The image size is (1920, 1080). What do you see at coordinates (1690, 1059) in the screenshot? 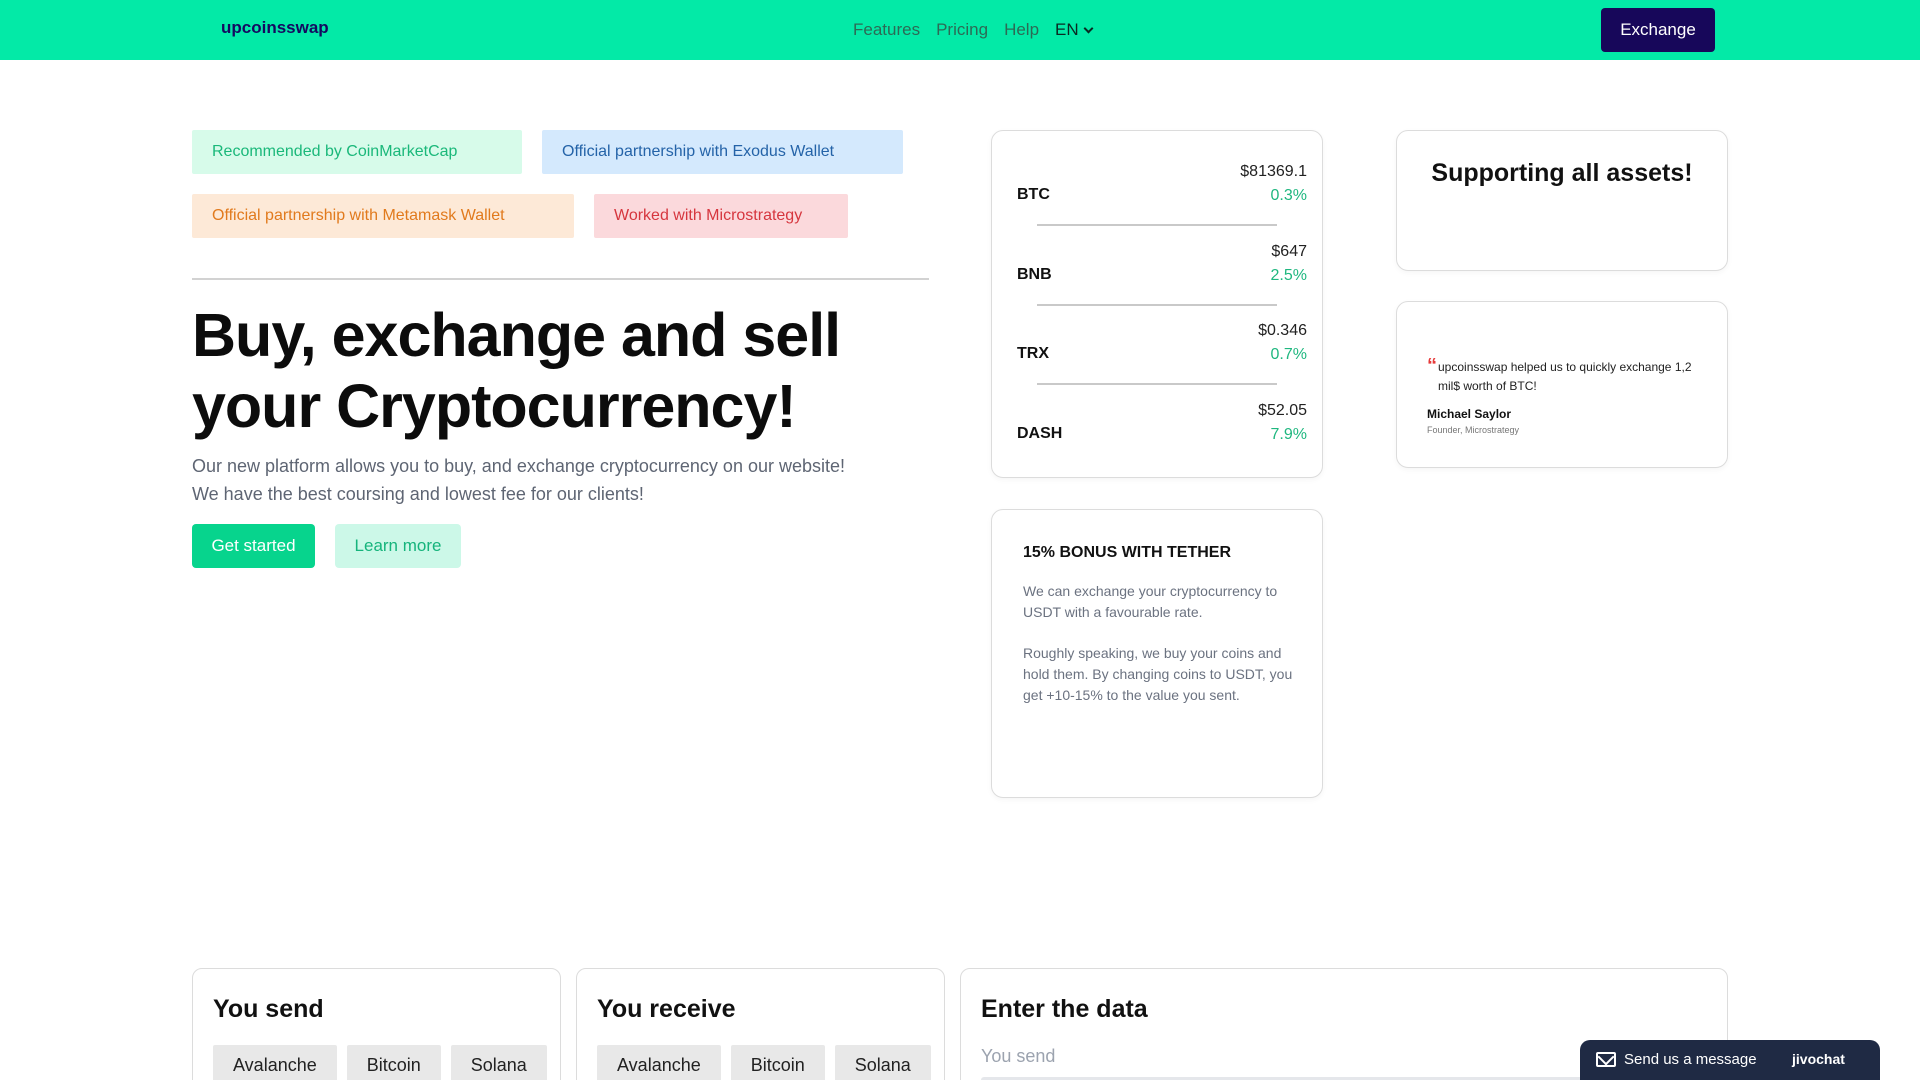
I see `chat-label: Send us a message` at bounding box center [1690, 1059].